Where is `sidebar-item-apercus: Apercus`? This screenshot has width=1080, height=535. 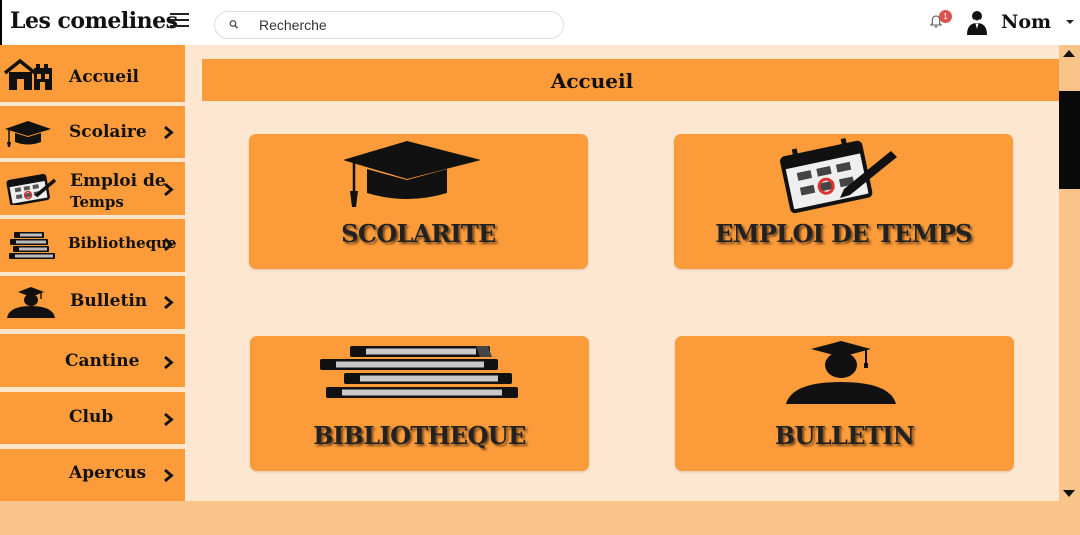 sidebar-item-apercus: Apercus is located at coordinates (92, 475).